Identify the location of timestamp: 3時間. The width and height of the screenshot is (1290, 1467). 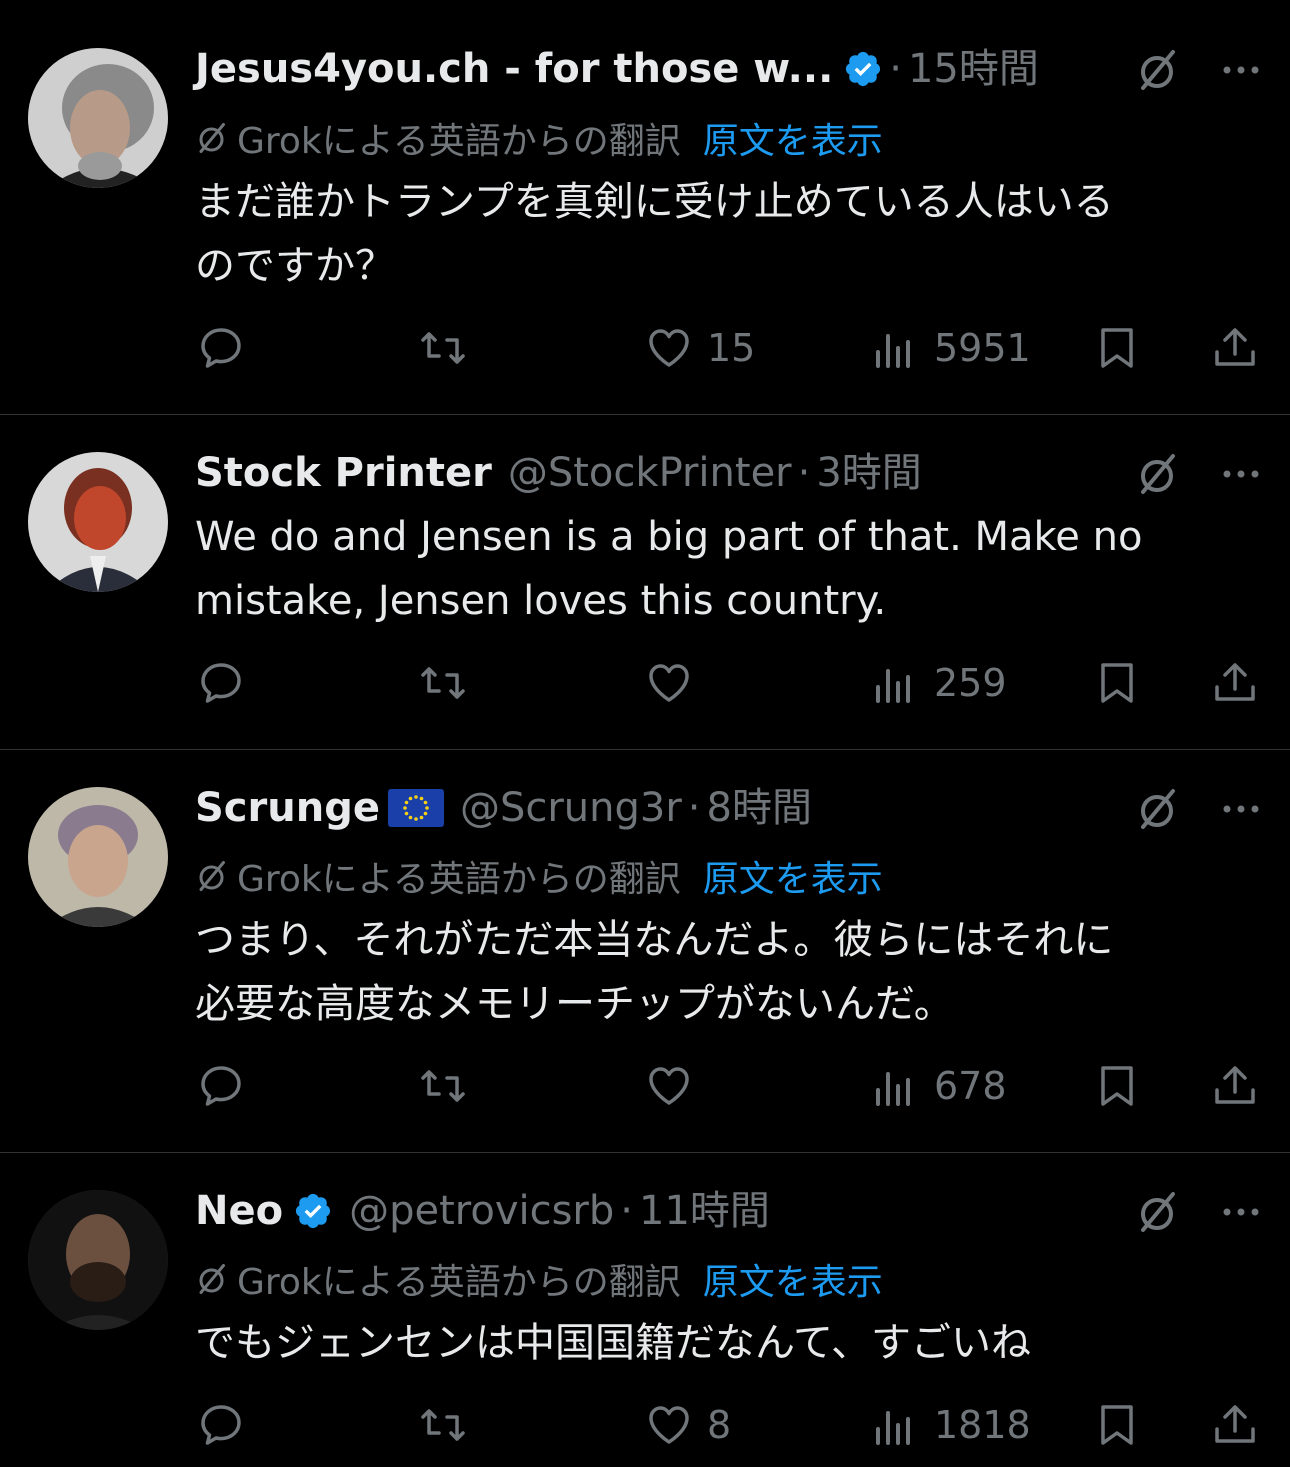
(868, 473).